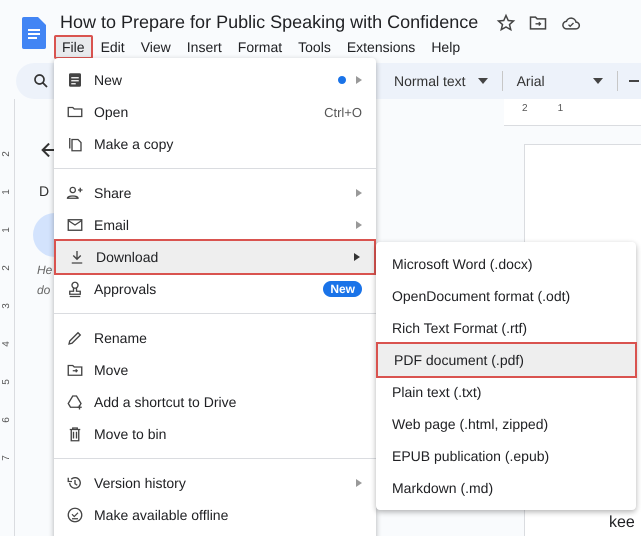 This screenshot has height=536, width=641. I want to click on menu-entry: Move to bin, so click(215, 434).